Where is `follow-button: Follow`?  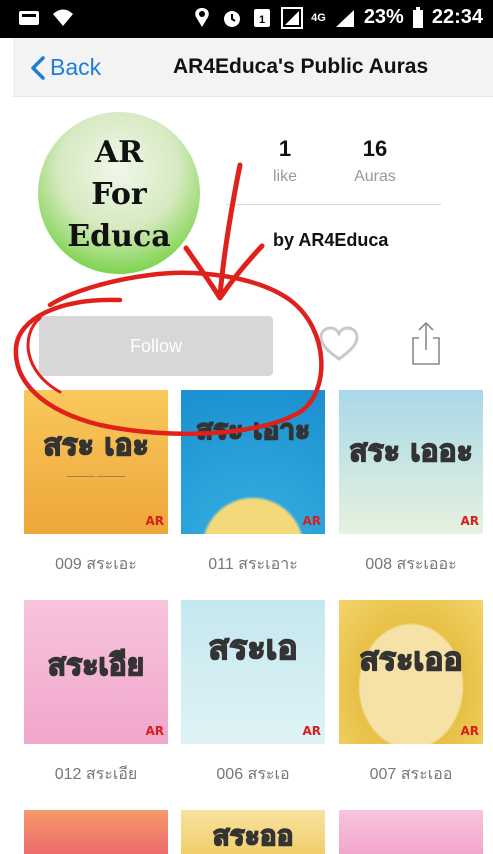
follow-button: Follow is located at coordinates (156, 346).